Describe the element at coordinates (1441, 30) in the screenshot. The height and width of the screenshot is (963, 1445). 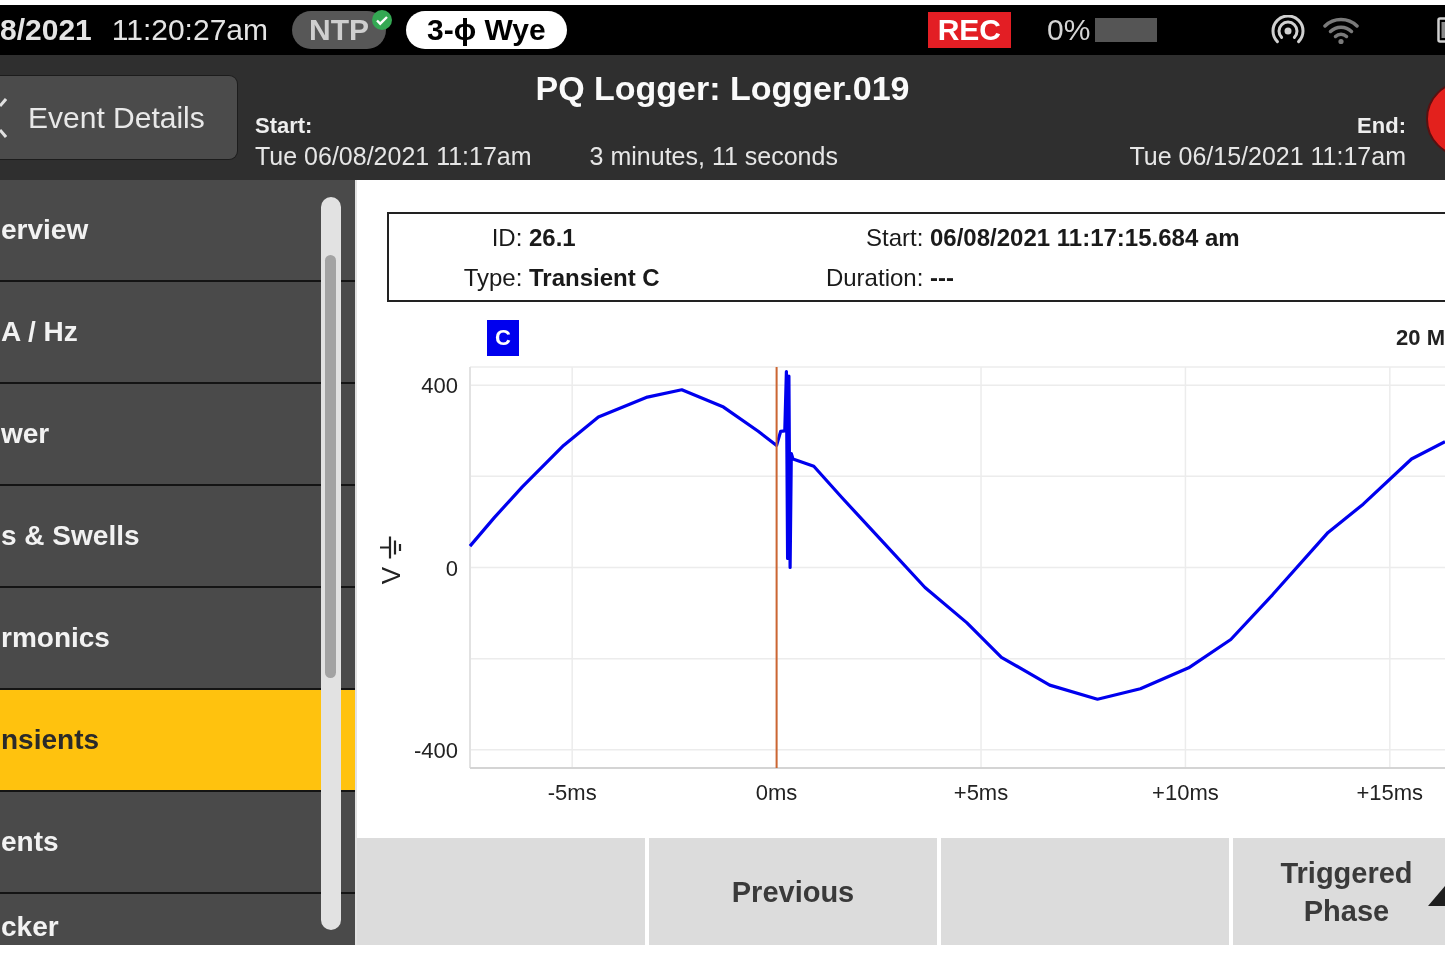
I see `battery-icon` at that location.